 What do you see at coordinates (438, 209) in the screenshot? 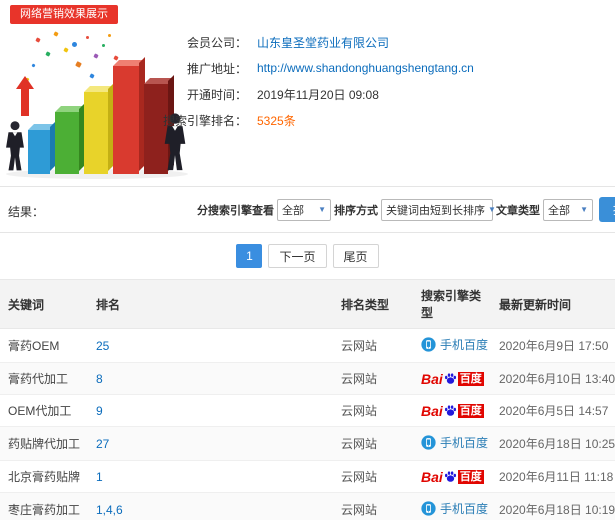
I see `sort-select: 关键词由短到长排序 ▼` at bounding box center [438, 209].